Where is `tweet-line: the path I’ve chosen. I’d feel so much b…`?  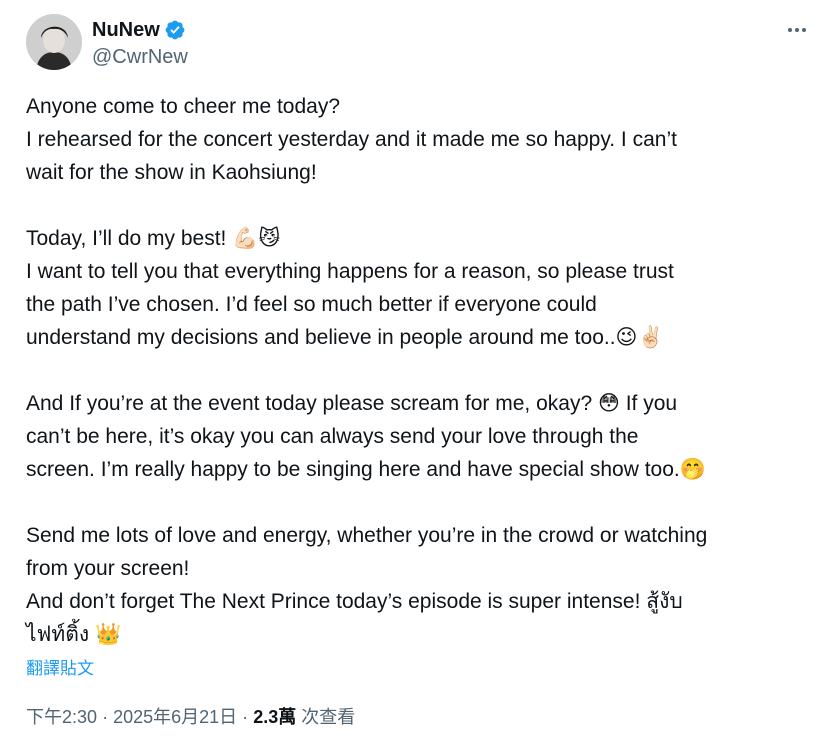 tweet-line: the path I’ve chosen. I’d feel so much b… is located at coordinates (311, 304).